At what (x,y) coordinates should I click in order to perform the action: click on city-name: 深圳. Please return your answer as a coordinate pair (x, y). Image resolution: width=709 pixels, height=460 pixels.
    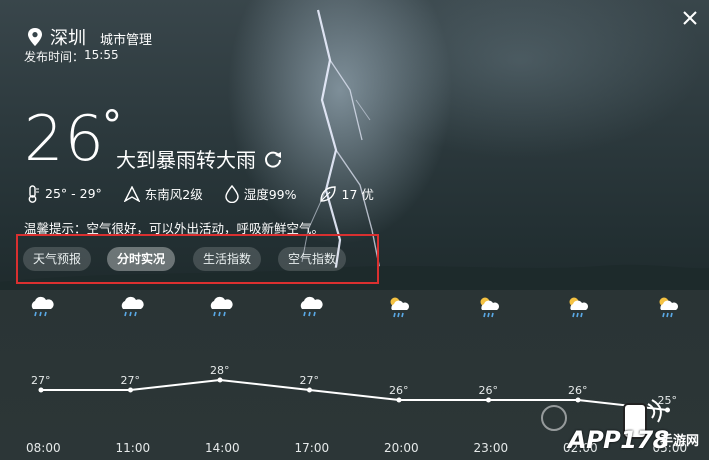
    Looking at the image, I should click on (68, 38).